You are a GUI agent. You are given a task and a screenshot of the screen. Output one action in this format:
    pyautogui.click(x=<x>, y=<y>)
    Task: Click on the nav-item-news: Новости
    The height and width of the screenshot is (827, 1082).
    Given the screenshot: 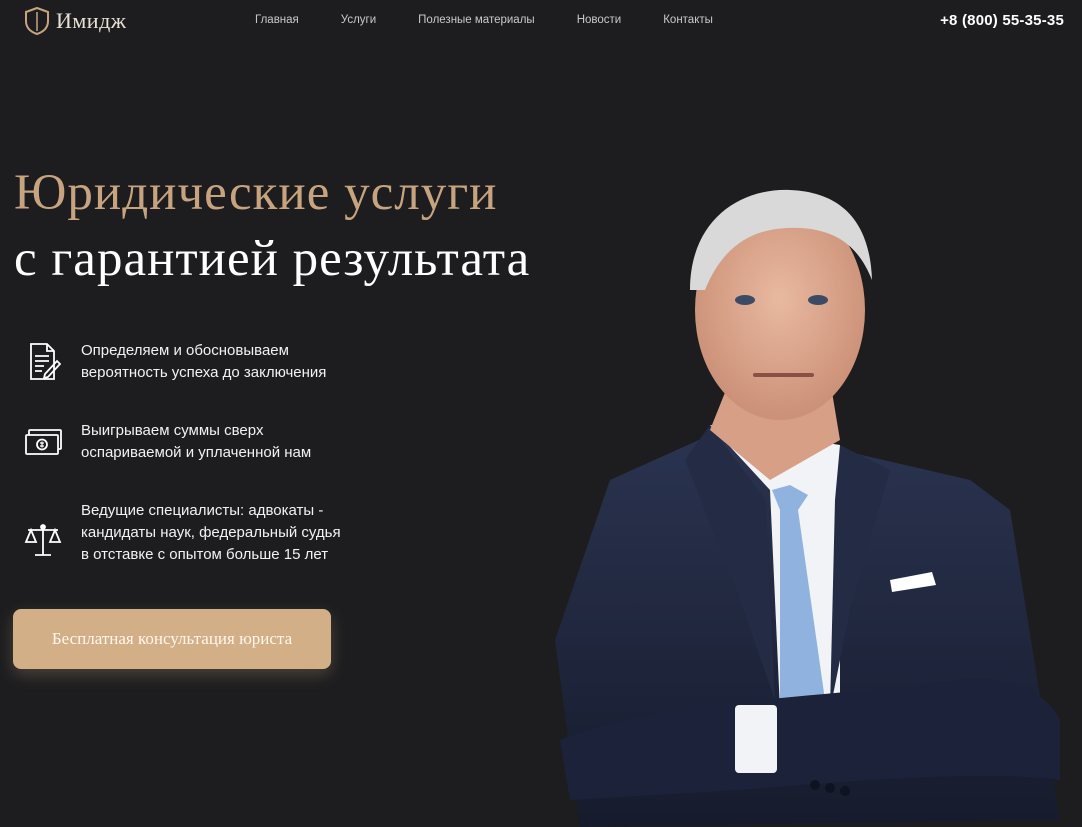 What is the action you would take?
    pyautogui.click(x=599, y=20)
    